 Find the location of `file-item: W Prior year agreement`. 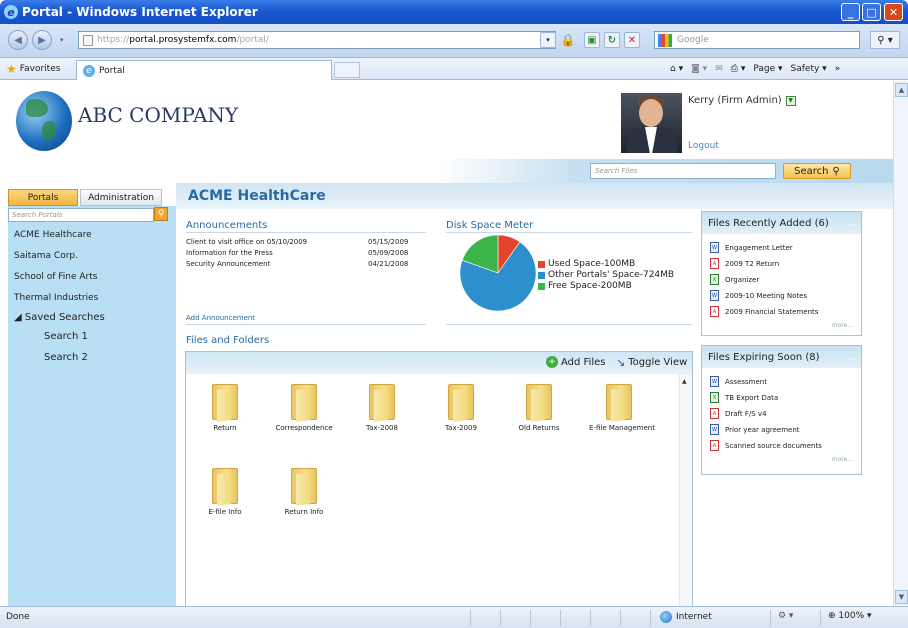

file-item: W Prior year agreement is located at coordinates (755, 429).